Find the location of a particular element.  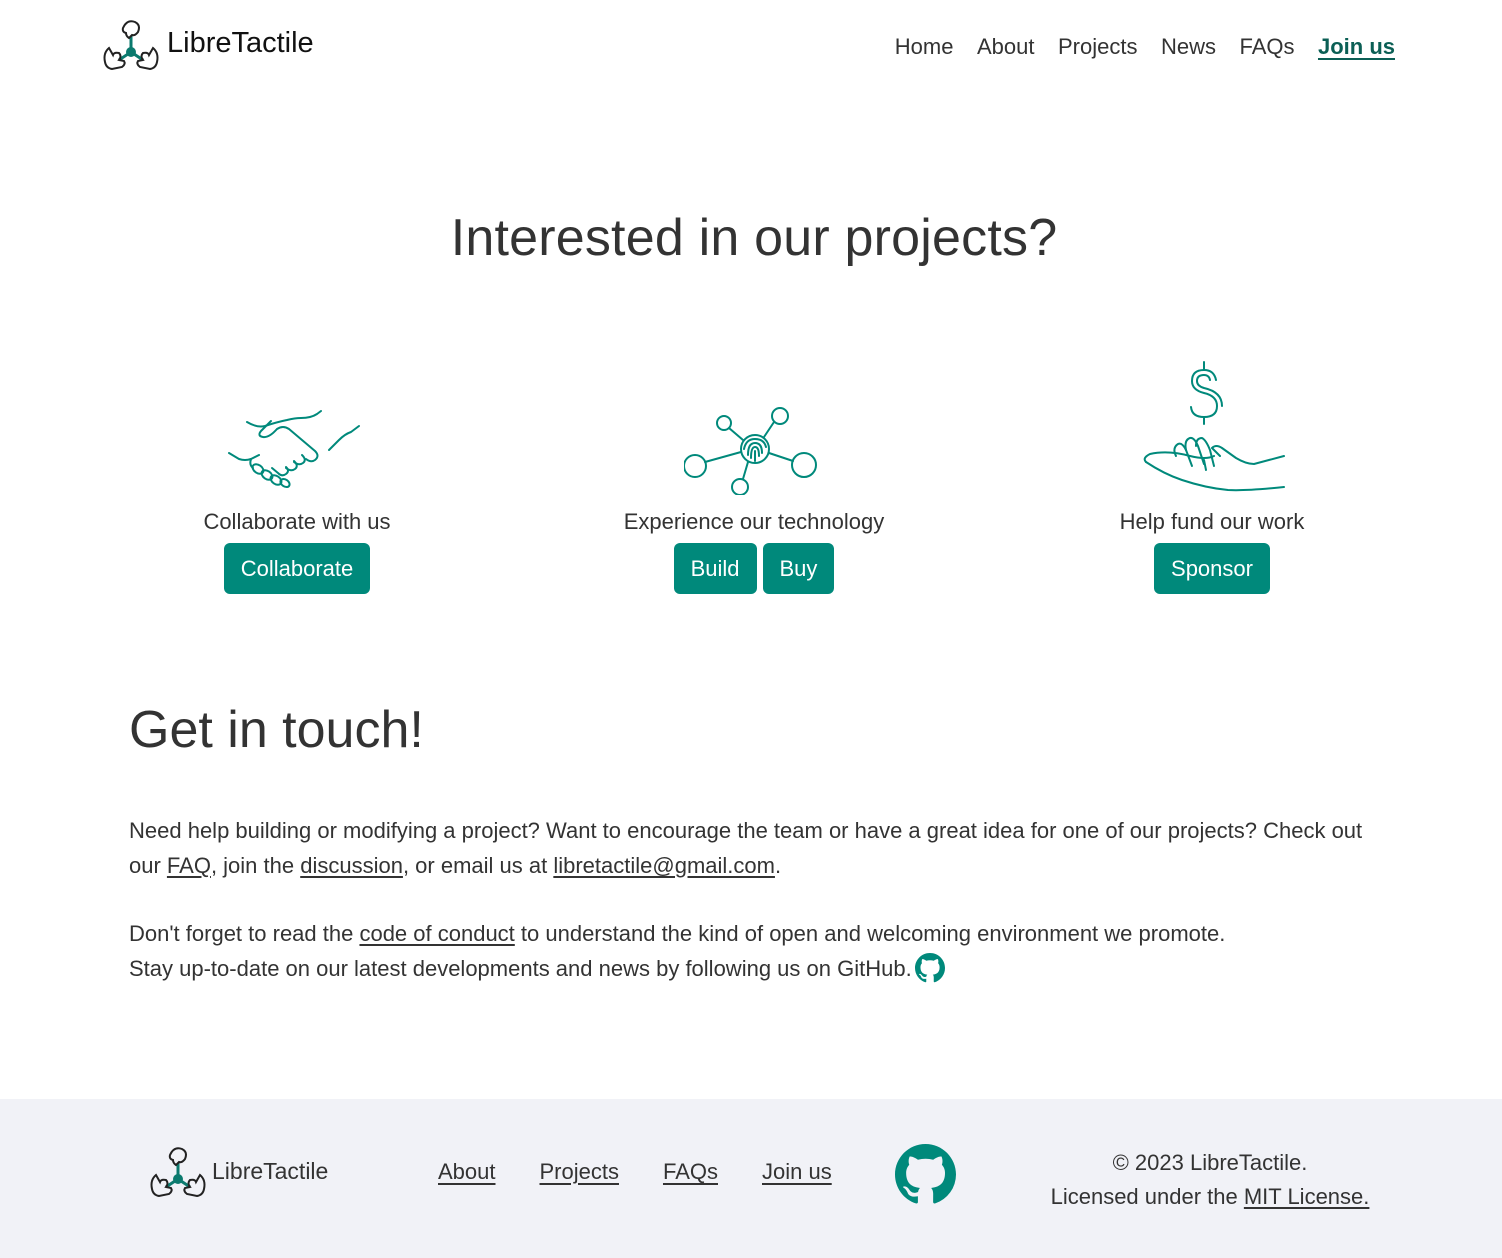

footer-link-faqs: FAQs is located at coordinates (690, 1172).